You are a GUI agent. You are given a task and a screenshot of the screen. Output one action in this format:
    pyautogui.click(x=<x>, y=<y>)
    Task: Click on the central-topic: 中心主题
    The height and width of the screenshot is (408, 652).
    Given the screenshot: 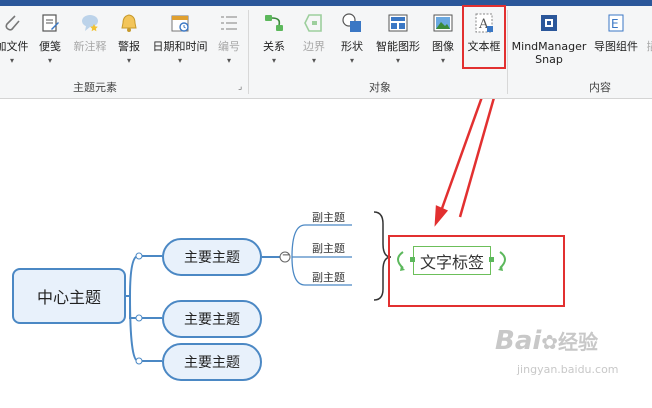 What is the action you would take?
    pyautogui.click(x=69, y=296)
    